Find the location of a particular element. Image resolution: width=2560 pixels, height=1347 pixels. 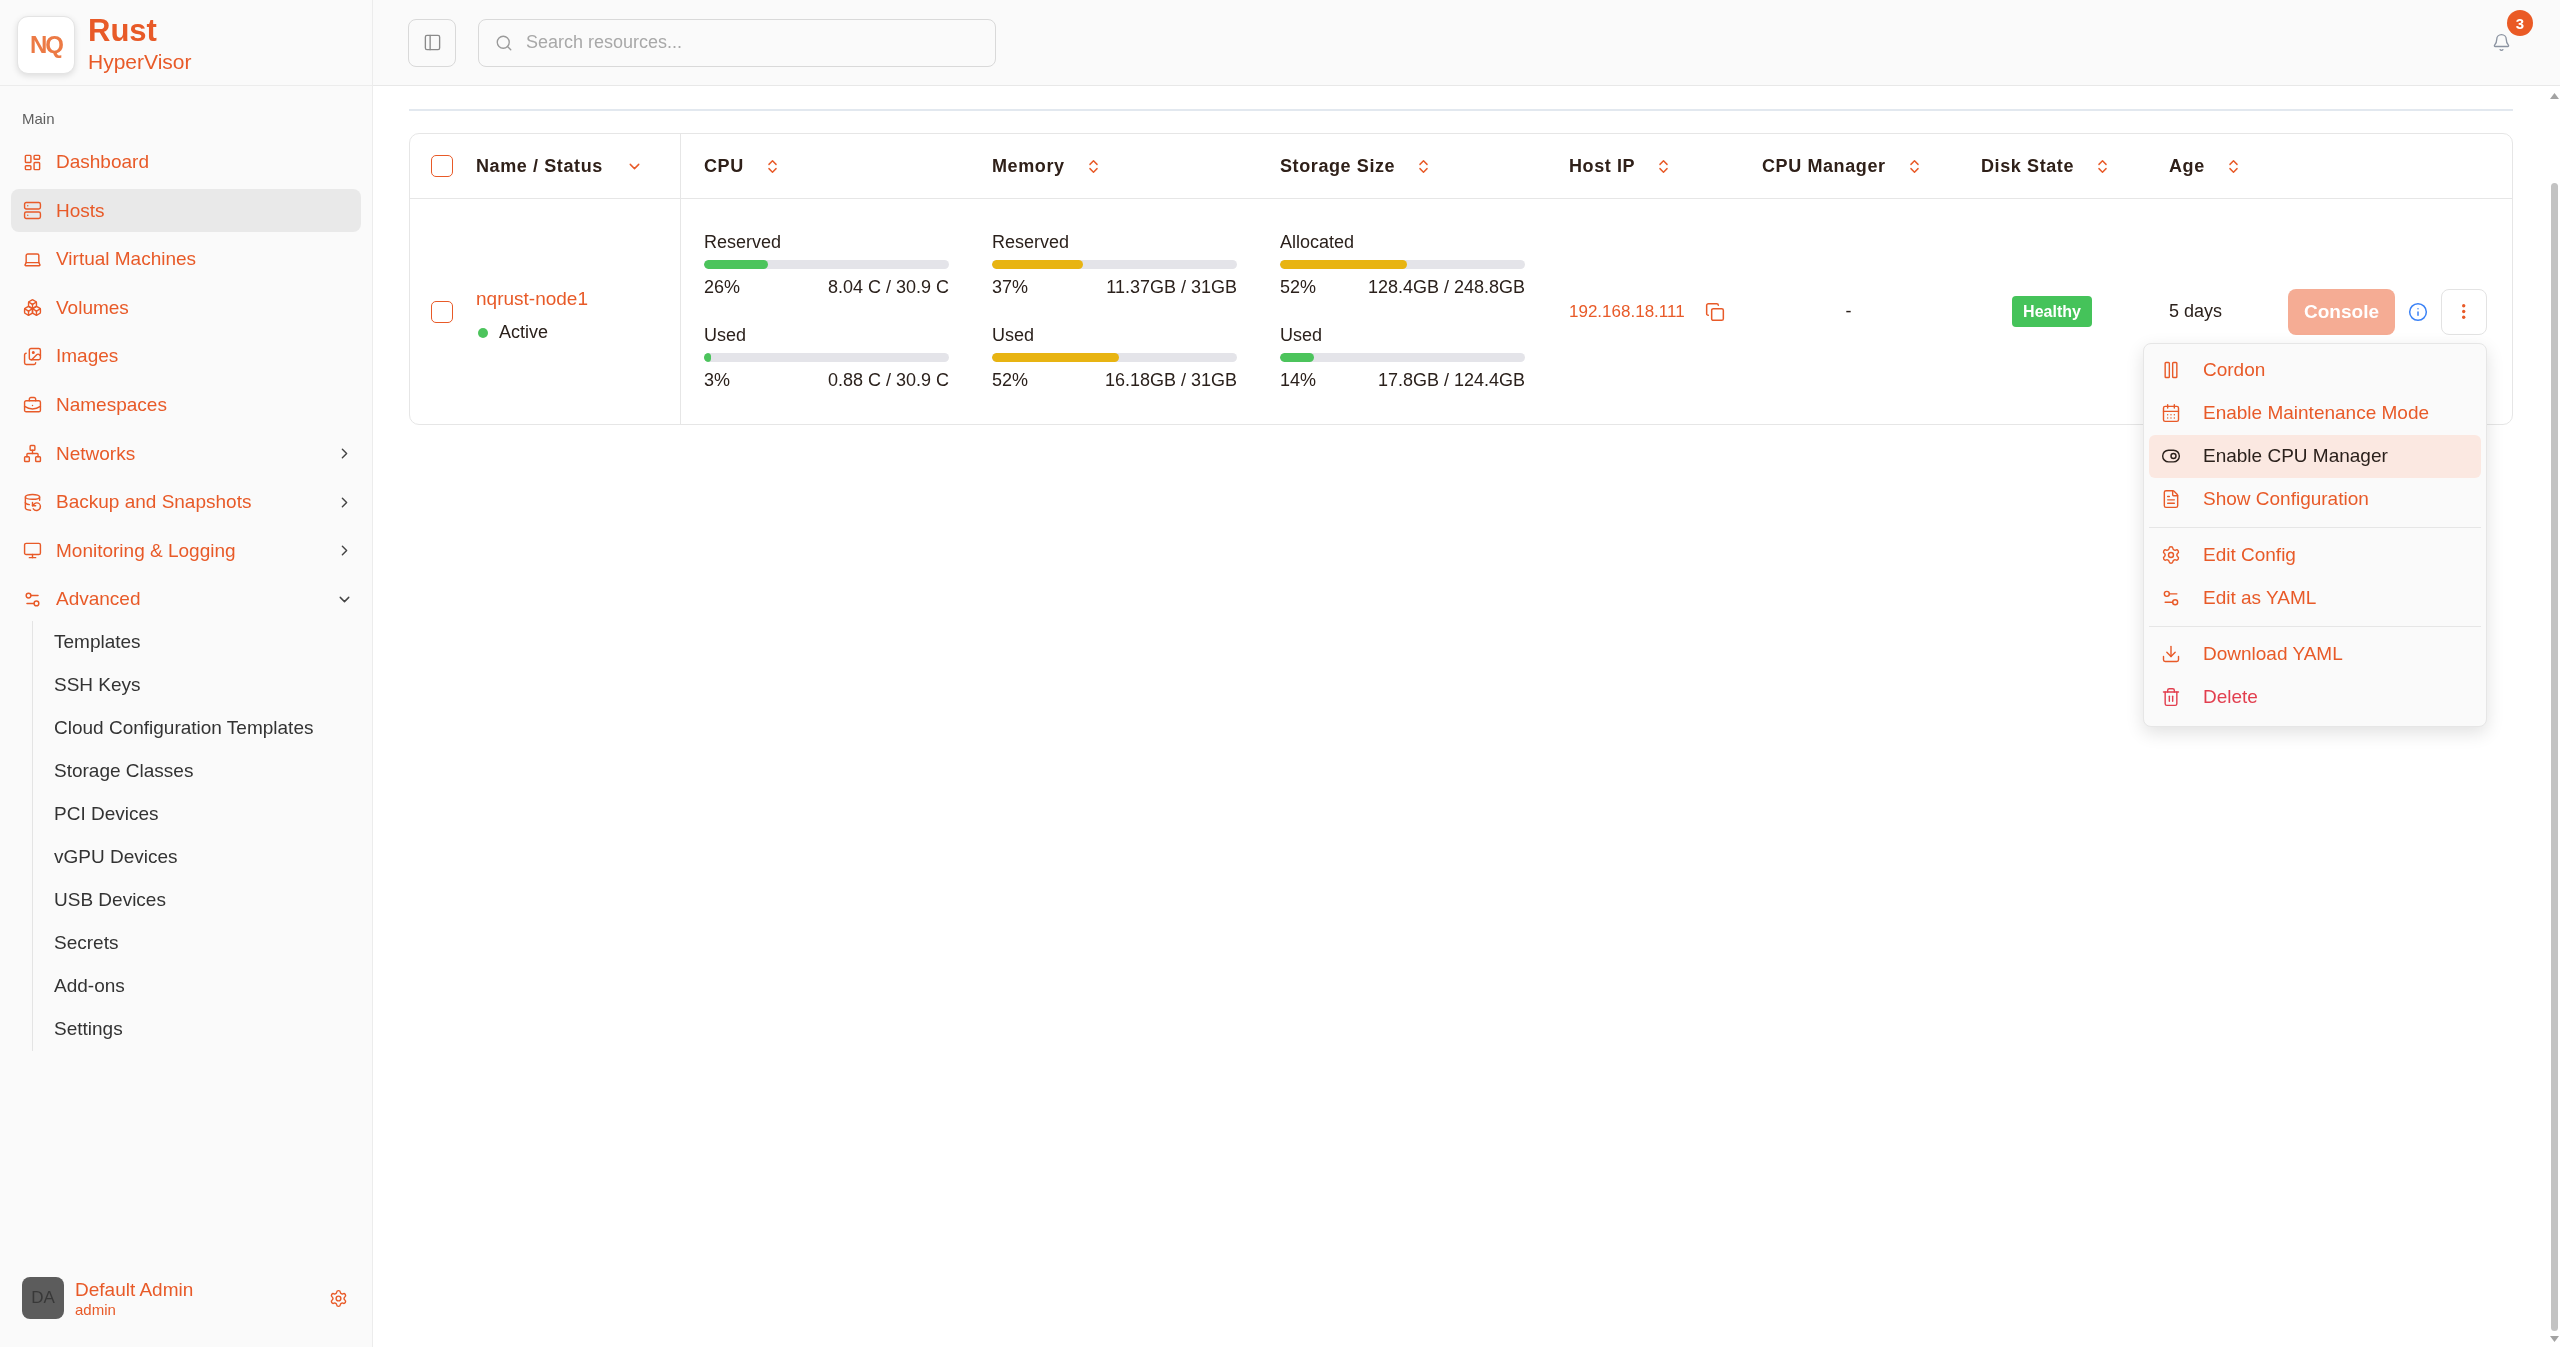

nav-subitem: Secrets is located at coordinates (197, 943).